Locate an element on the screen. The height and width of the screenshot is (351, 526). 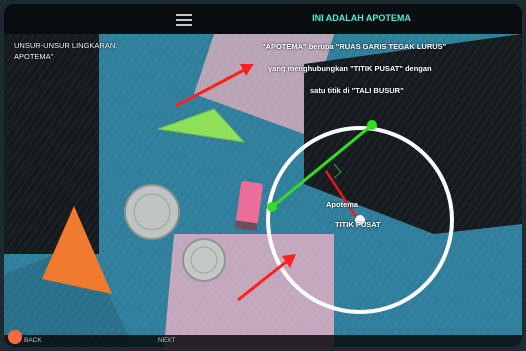
chord-endpoint-right is located at coordinates (372, 125).